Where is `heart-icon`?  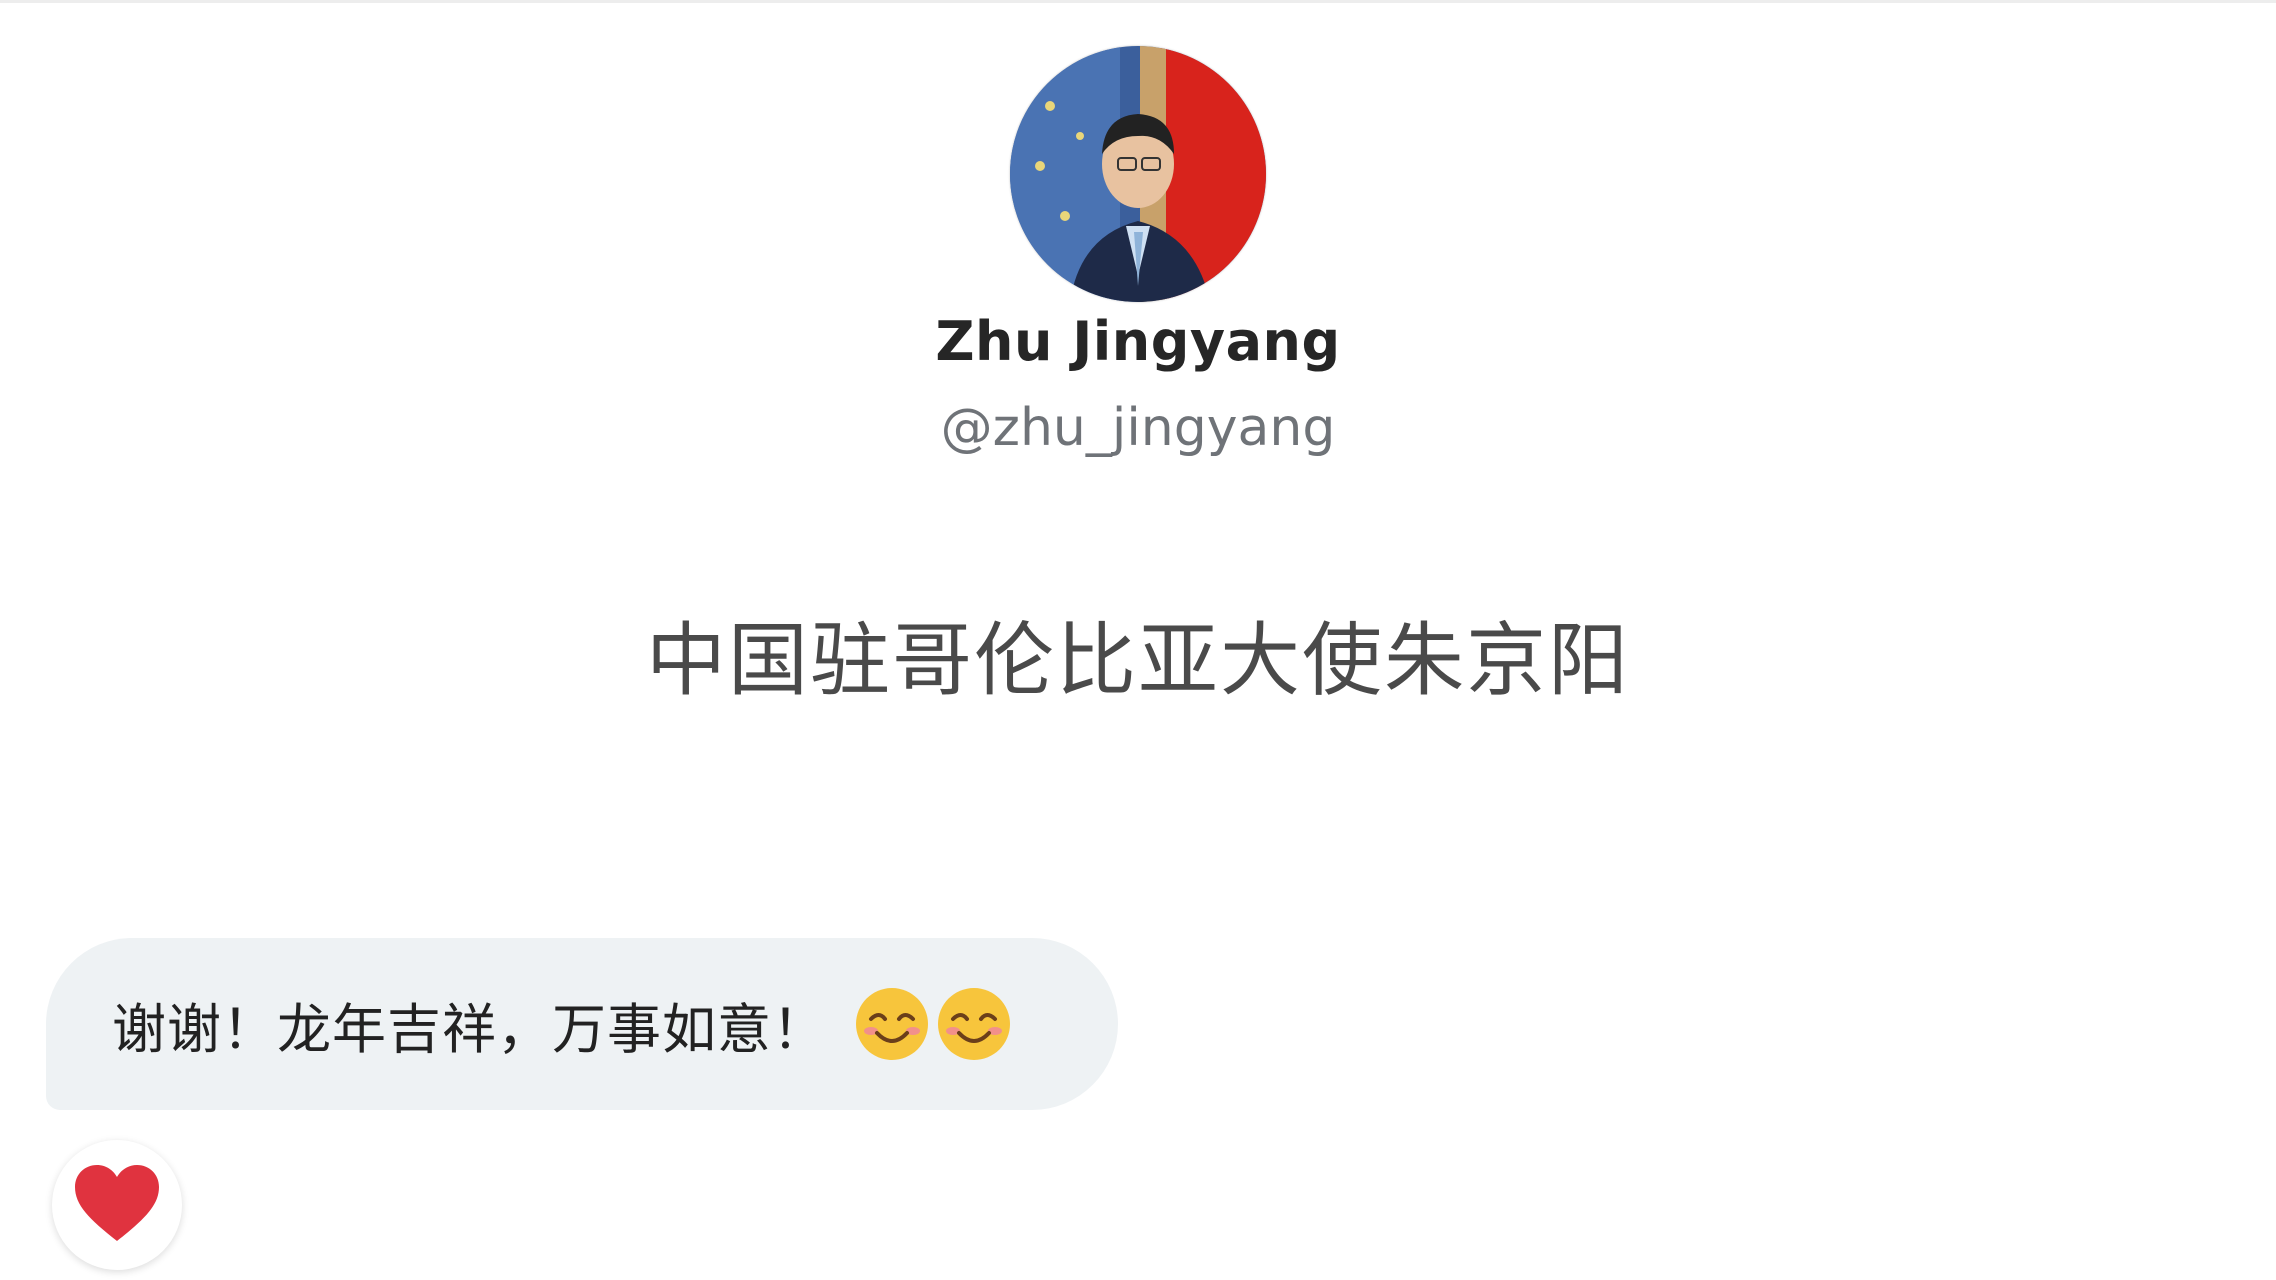 heart-icon is located at coordinates (117, 1203).